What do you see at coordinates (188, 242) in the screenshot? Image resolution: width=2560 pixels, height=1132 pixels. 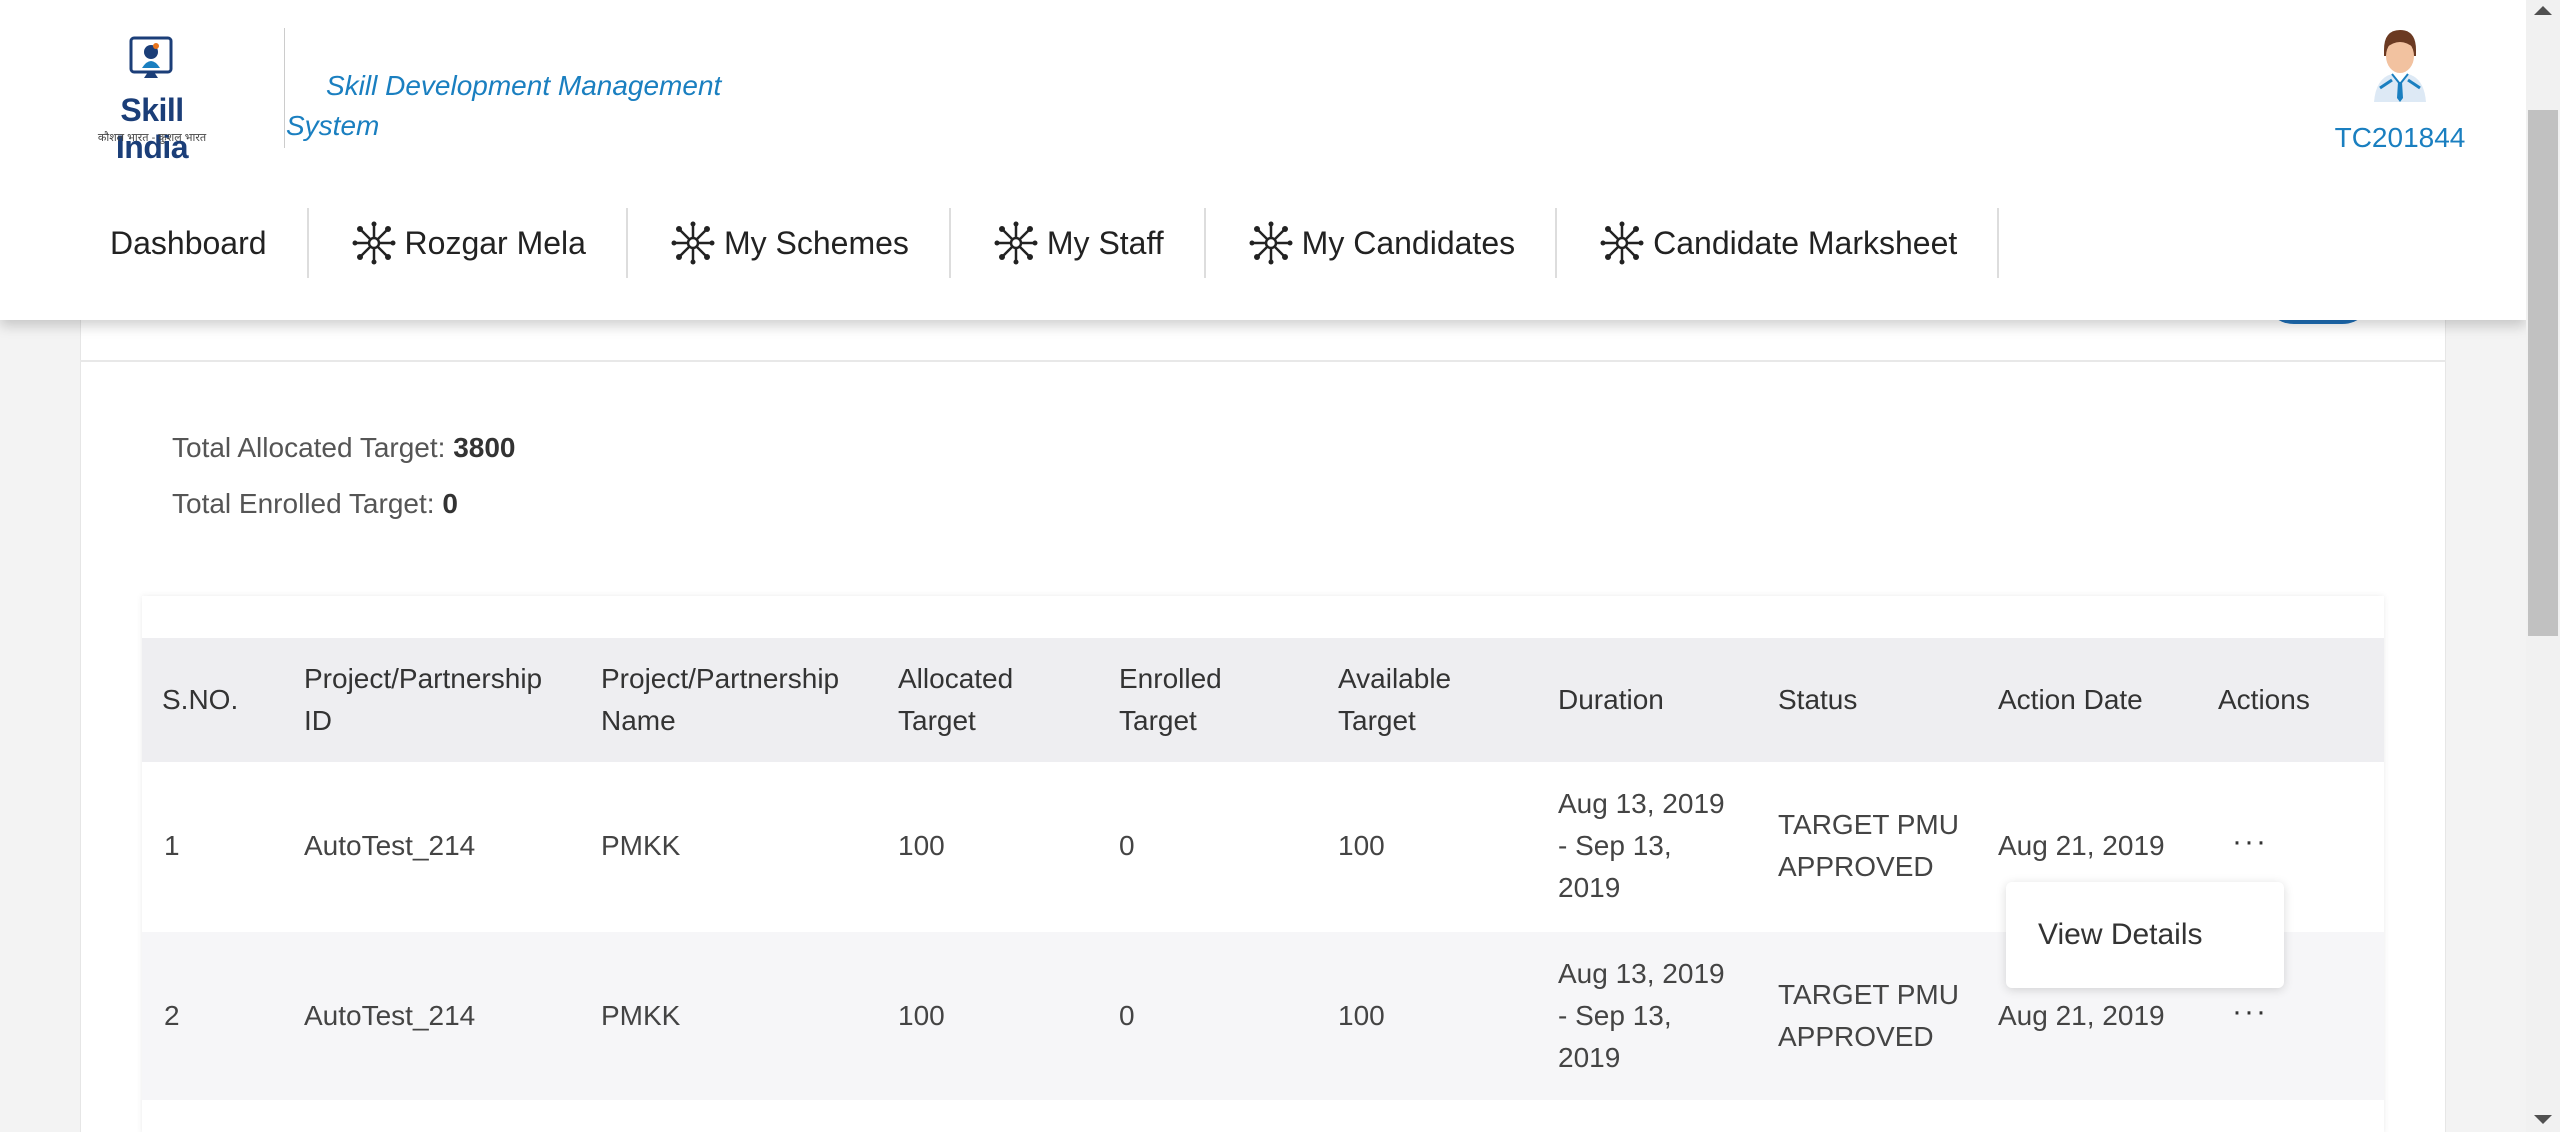 I see `nav-item-label: Dashboard` at bounding box center [188, 242].